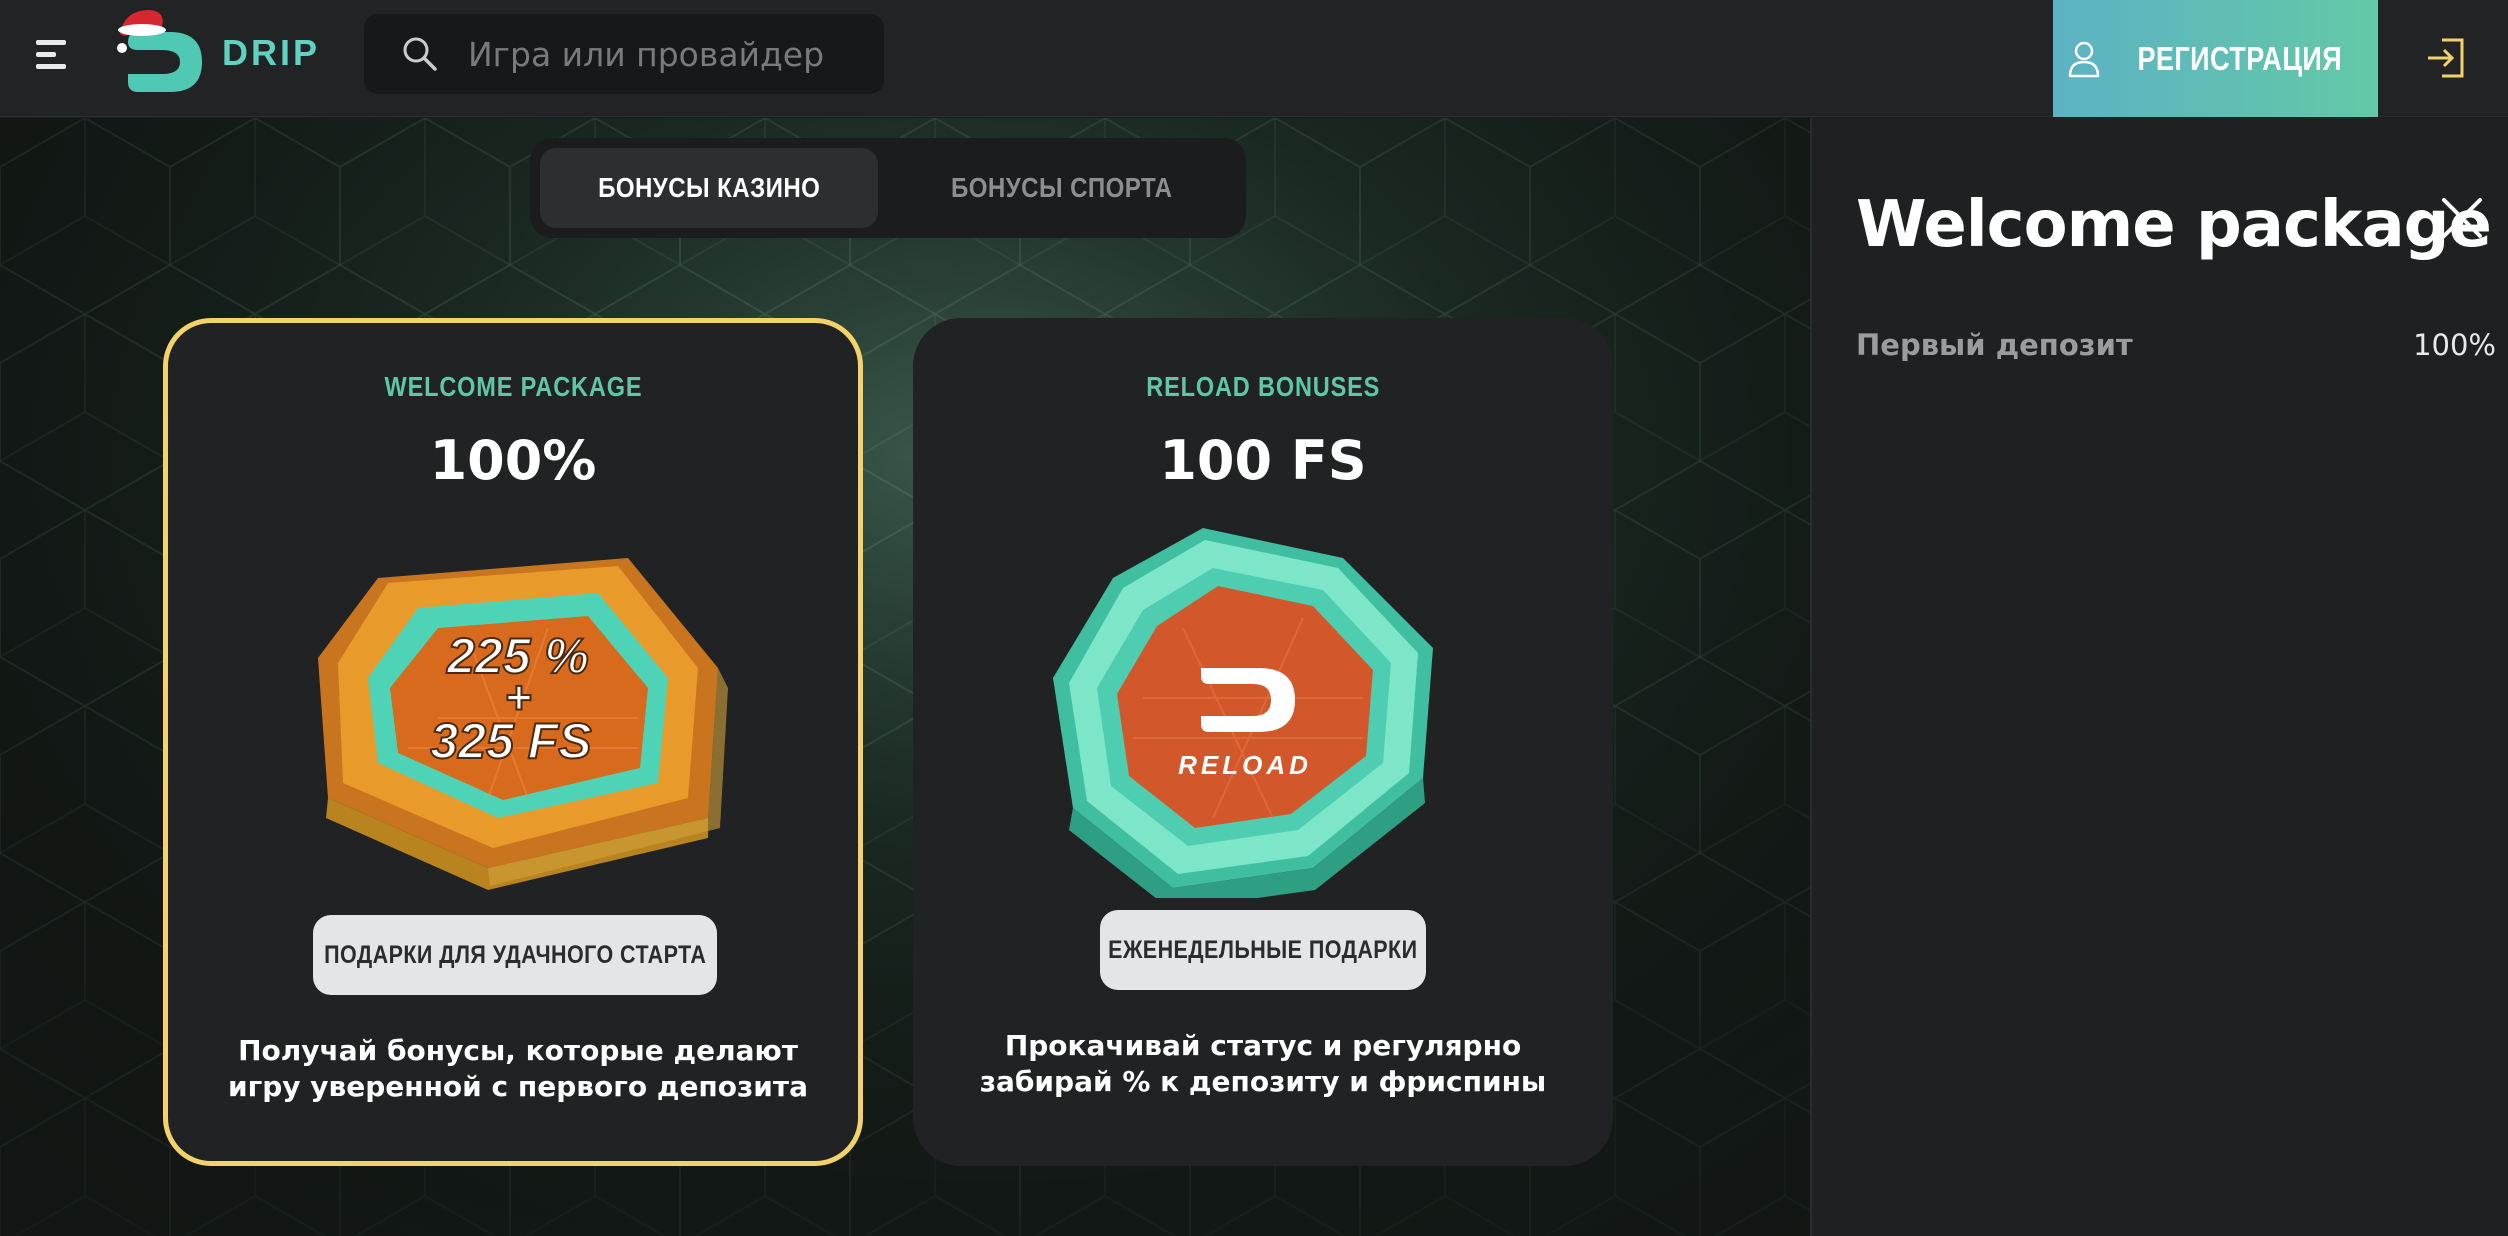 This screenshot has height=1236, width=2508. Describe the element at coordinates (513, 386) in the screenshot. I see `card-subtitle: WELCOME PACKAGE` at that location.